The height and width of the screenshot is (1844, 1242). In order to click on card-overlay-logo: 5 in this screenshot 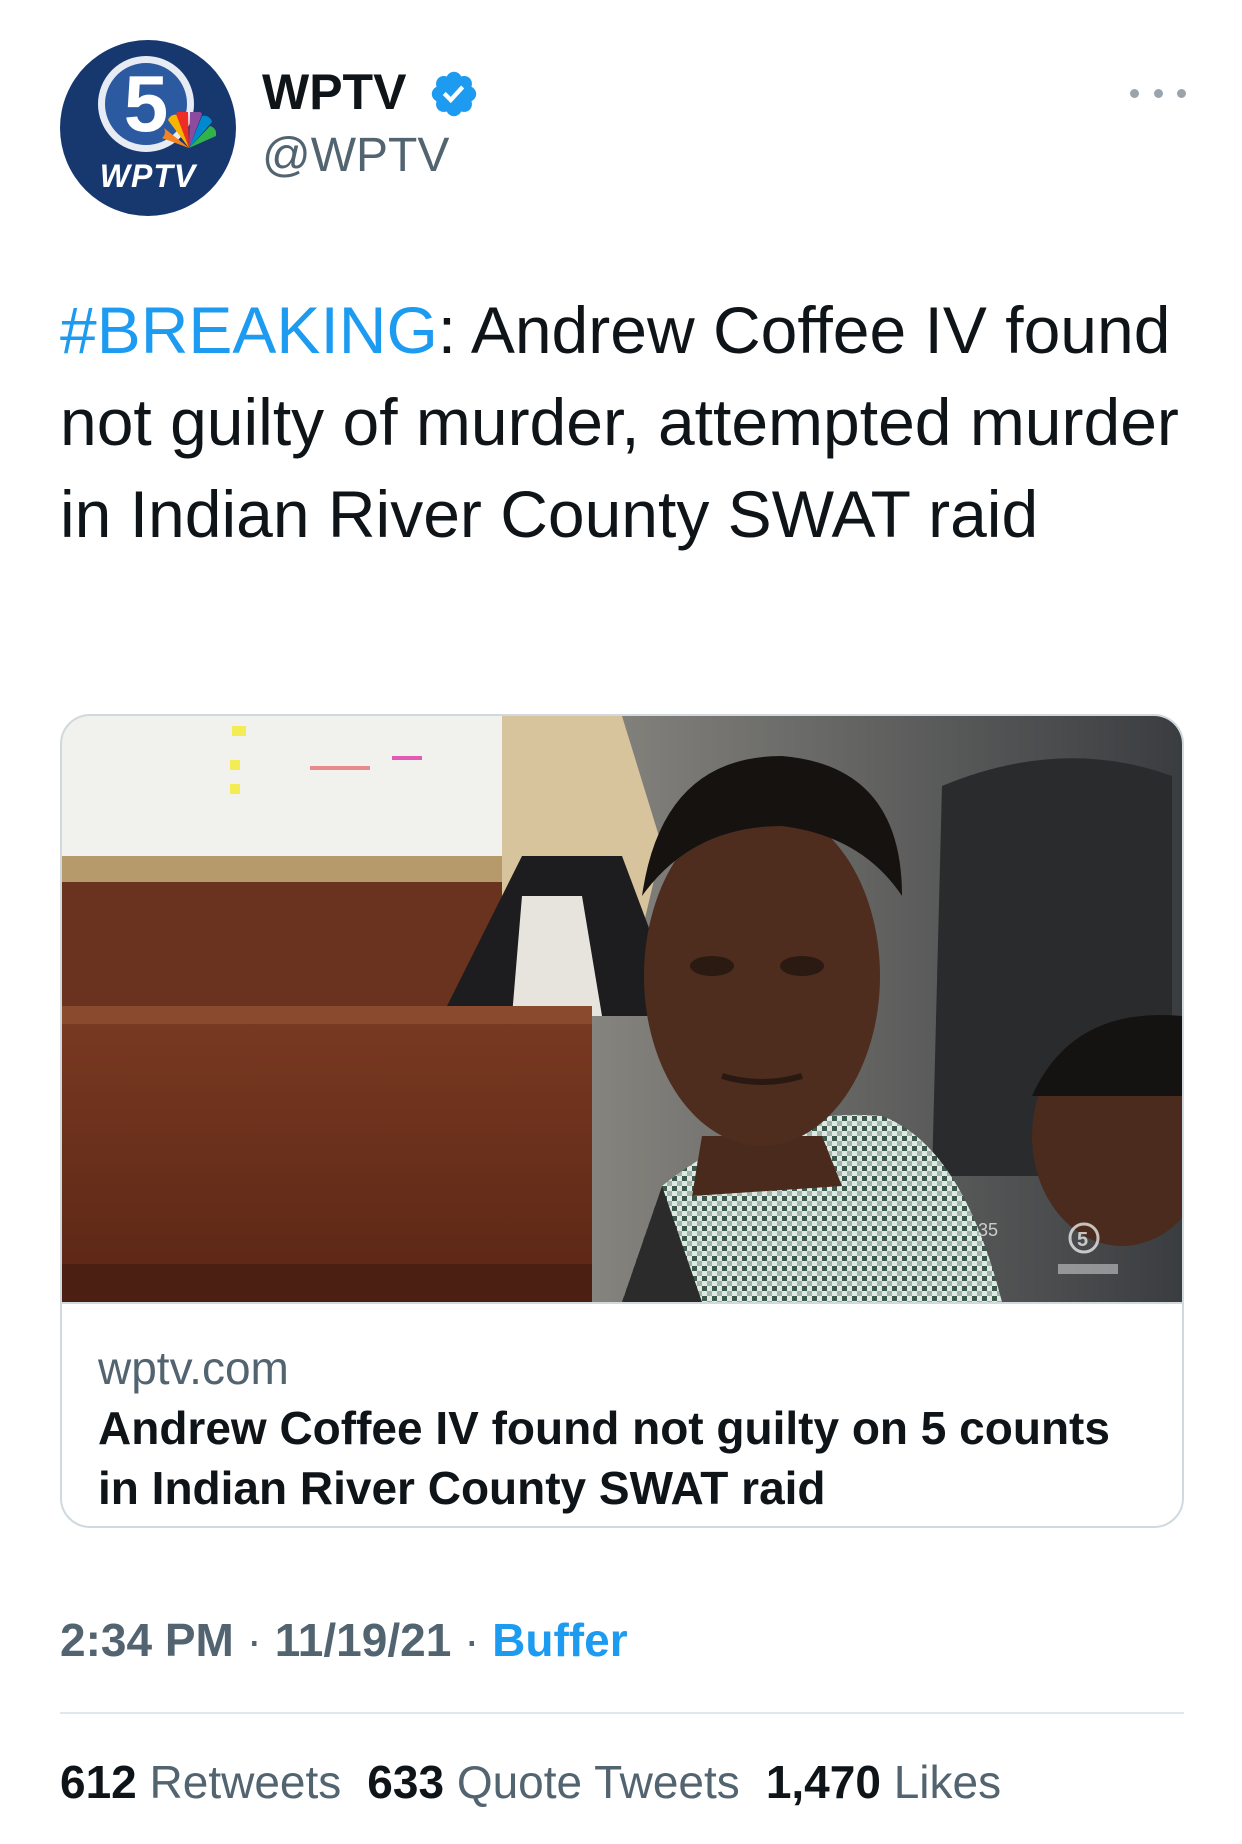, I will do `click(1082, 1240)`.